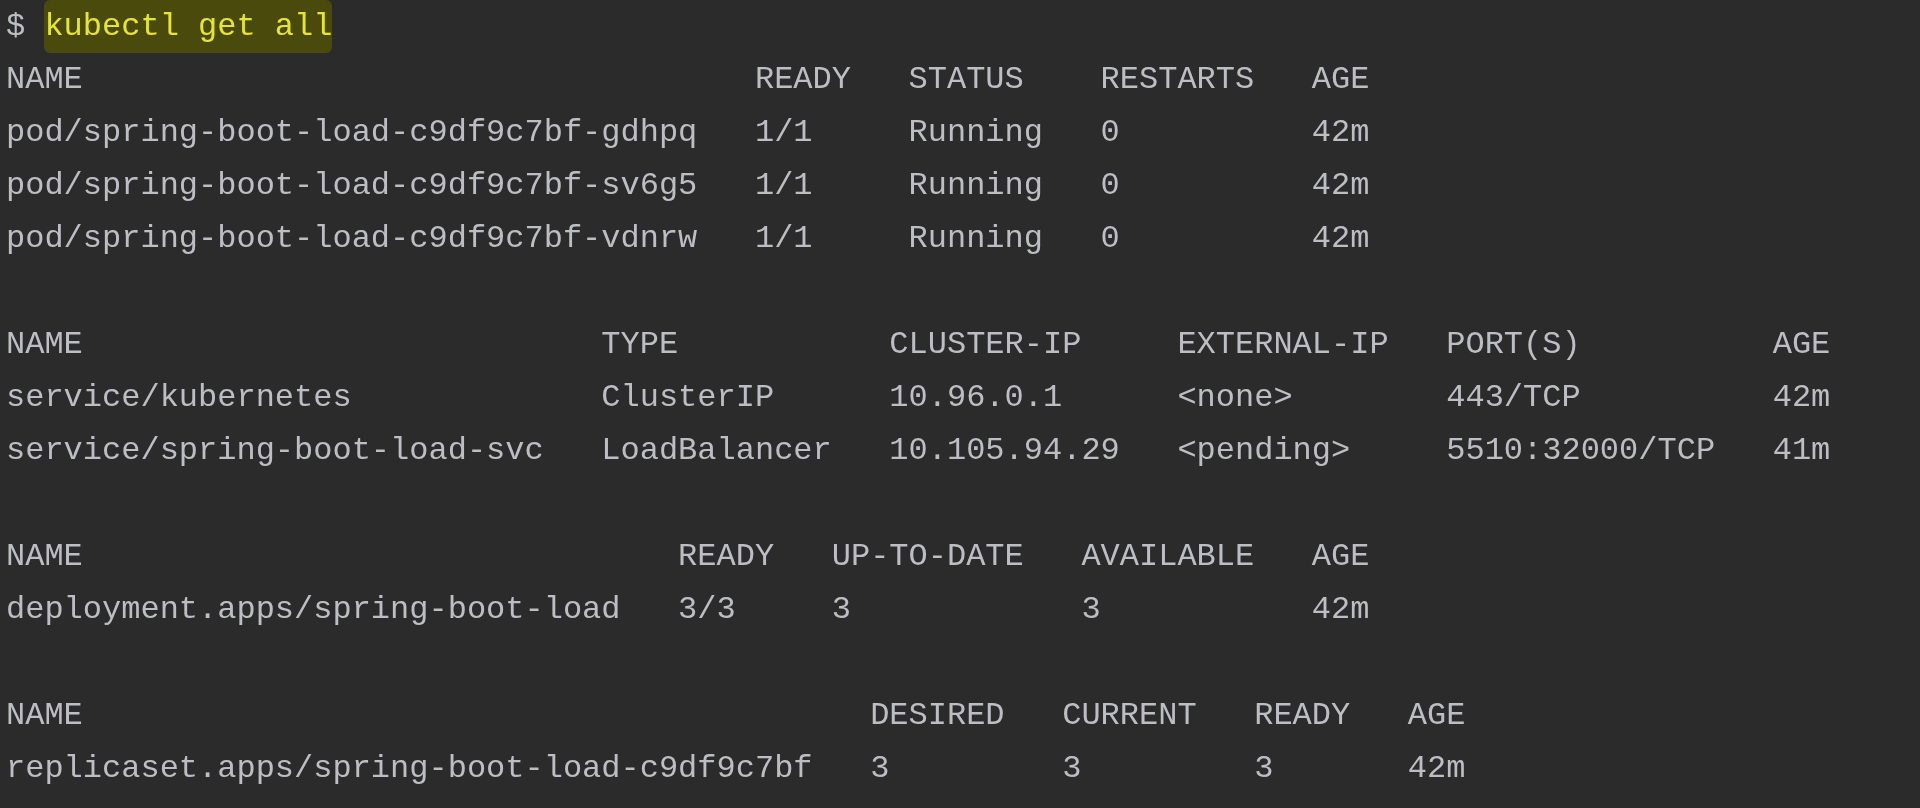 Image resolution: width=1920 pixels, height=808 pixels. Describe the element at coordinates (1168, 557) in the screenshot. I see `column-header: AVAILABLE` at that location.